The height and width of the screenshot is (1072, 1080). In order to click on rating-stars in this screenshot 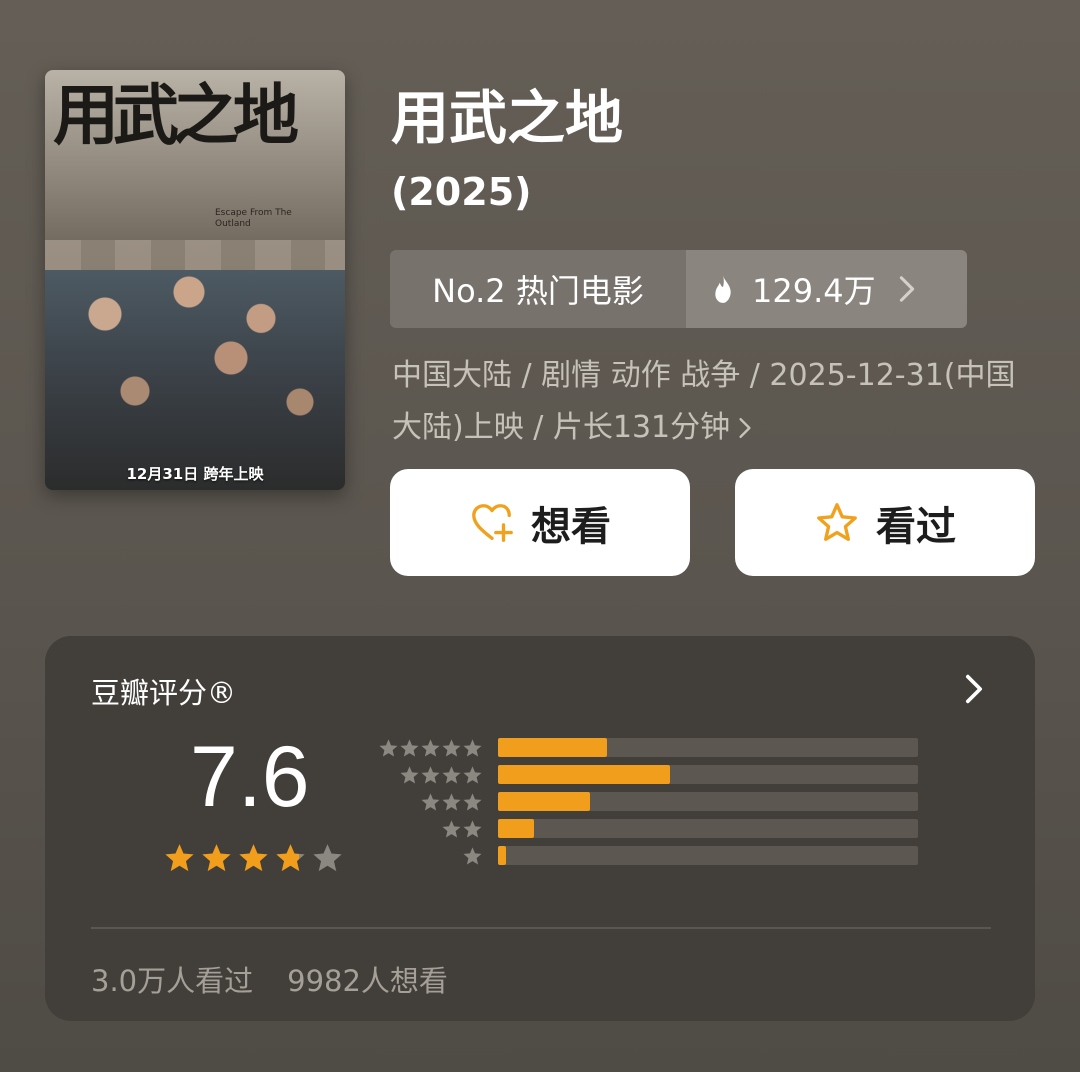, I will do `click(253, 858)`.